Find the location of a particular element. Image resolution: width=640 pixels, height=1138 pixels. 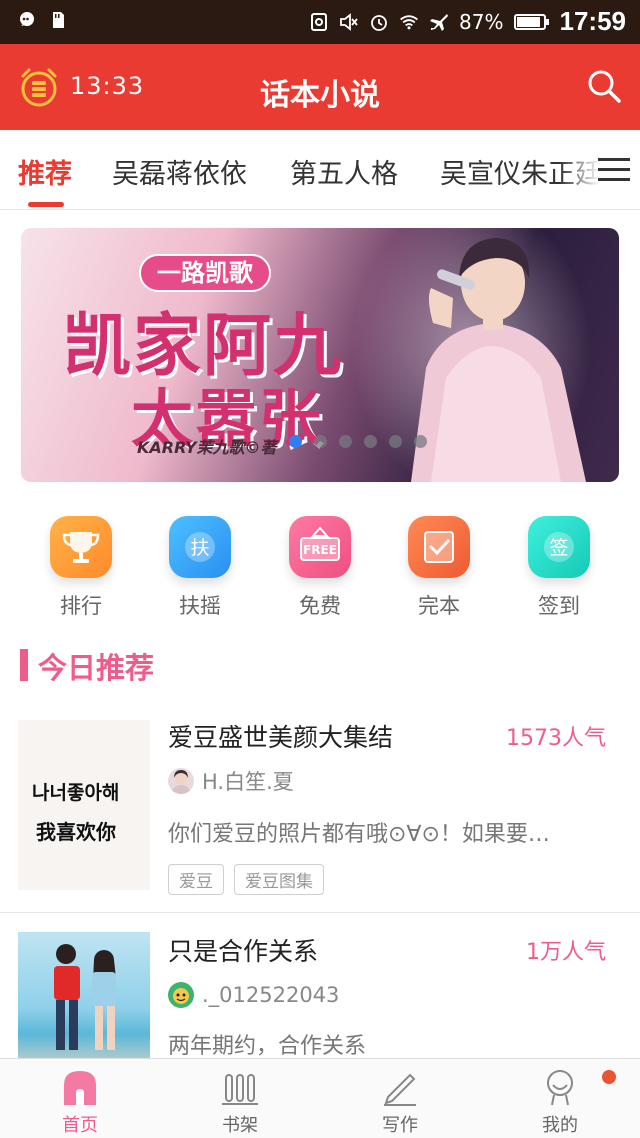

quick-entry-completed: 完本 is located at coordinates (439, 568).